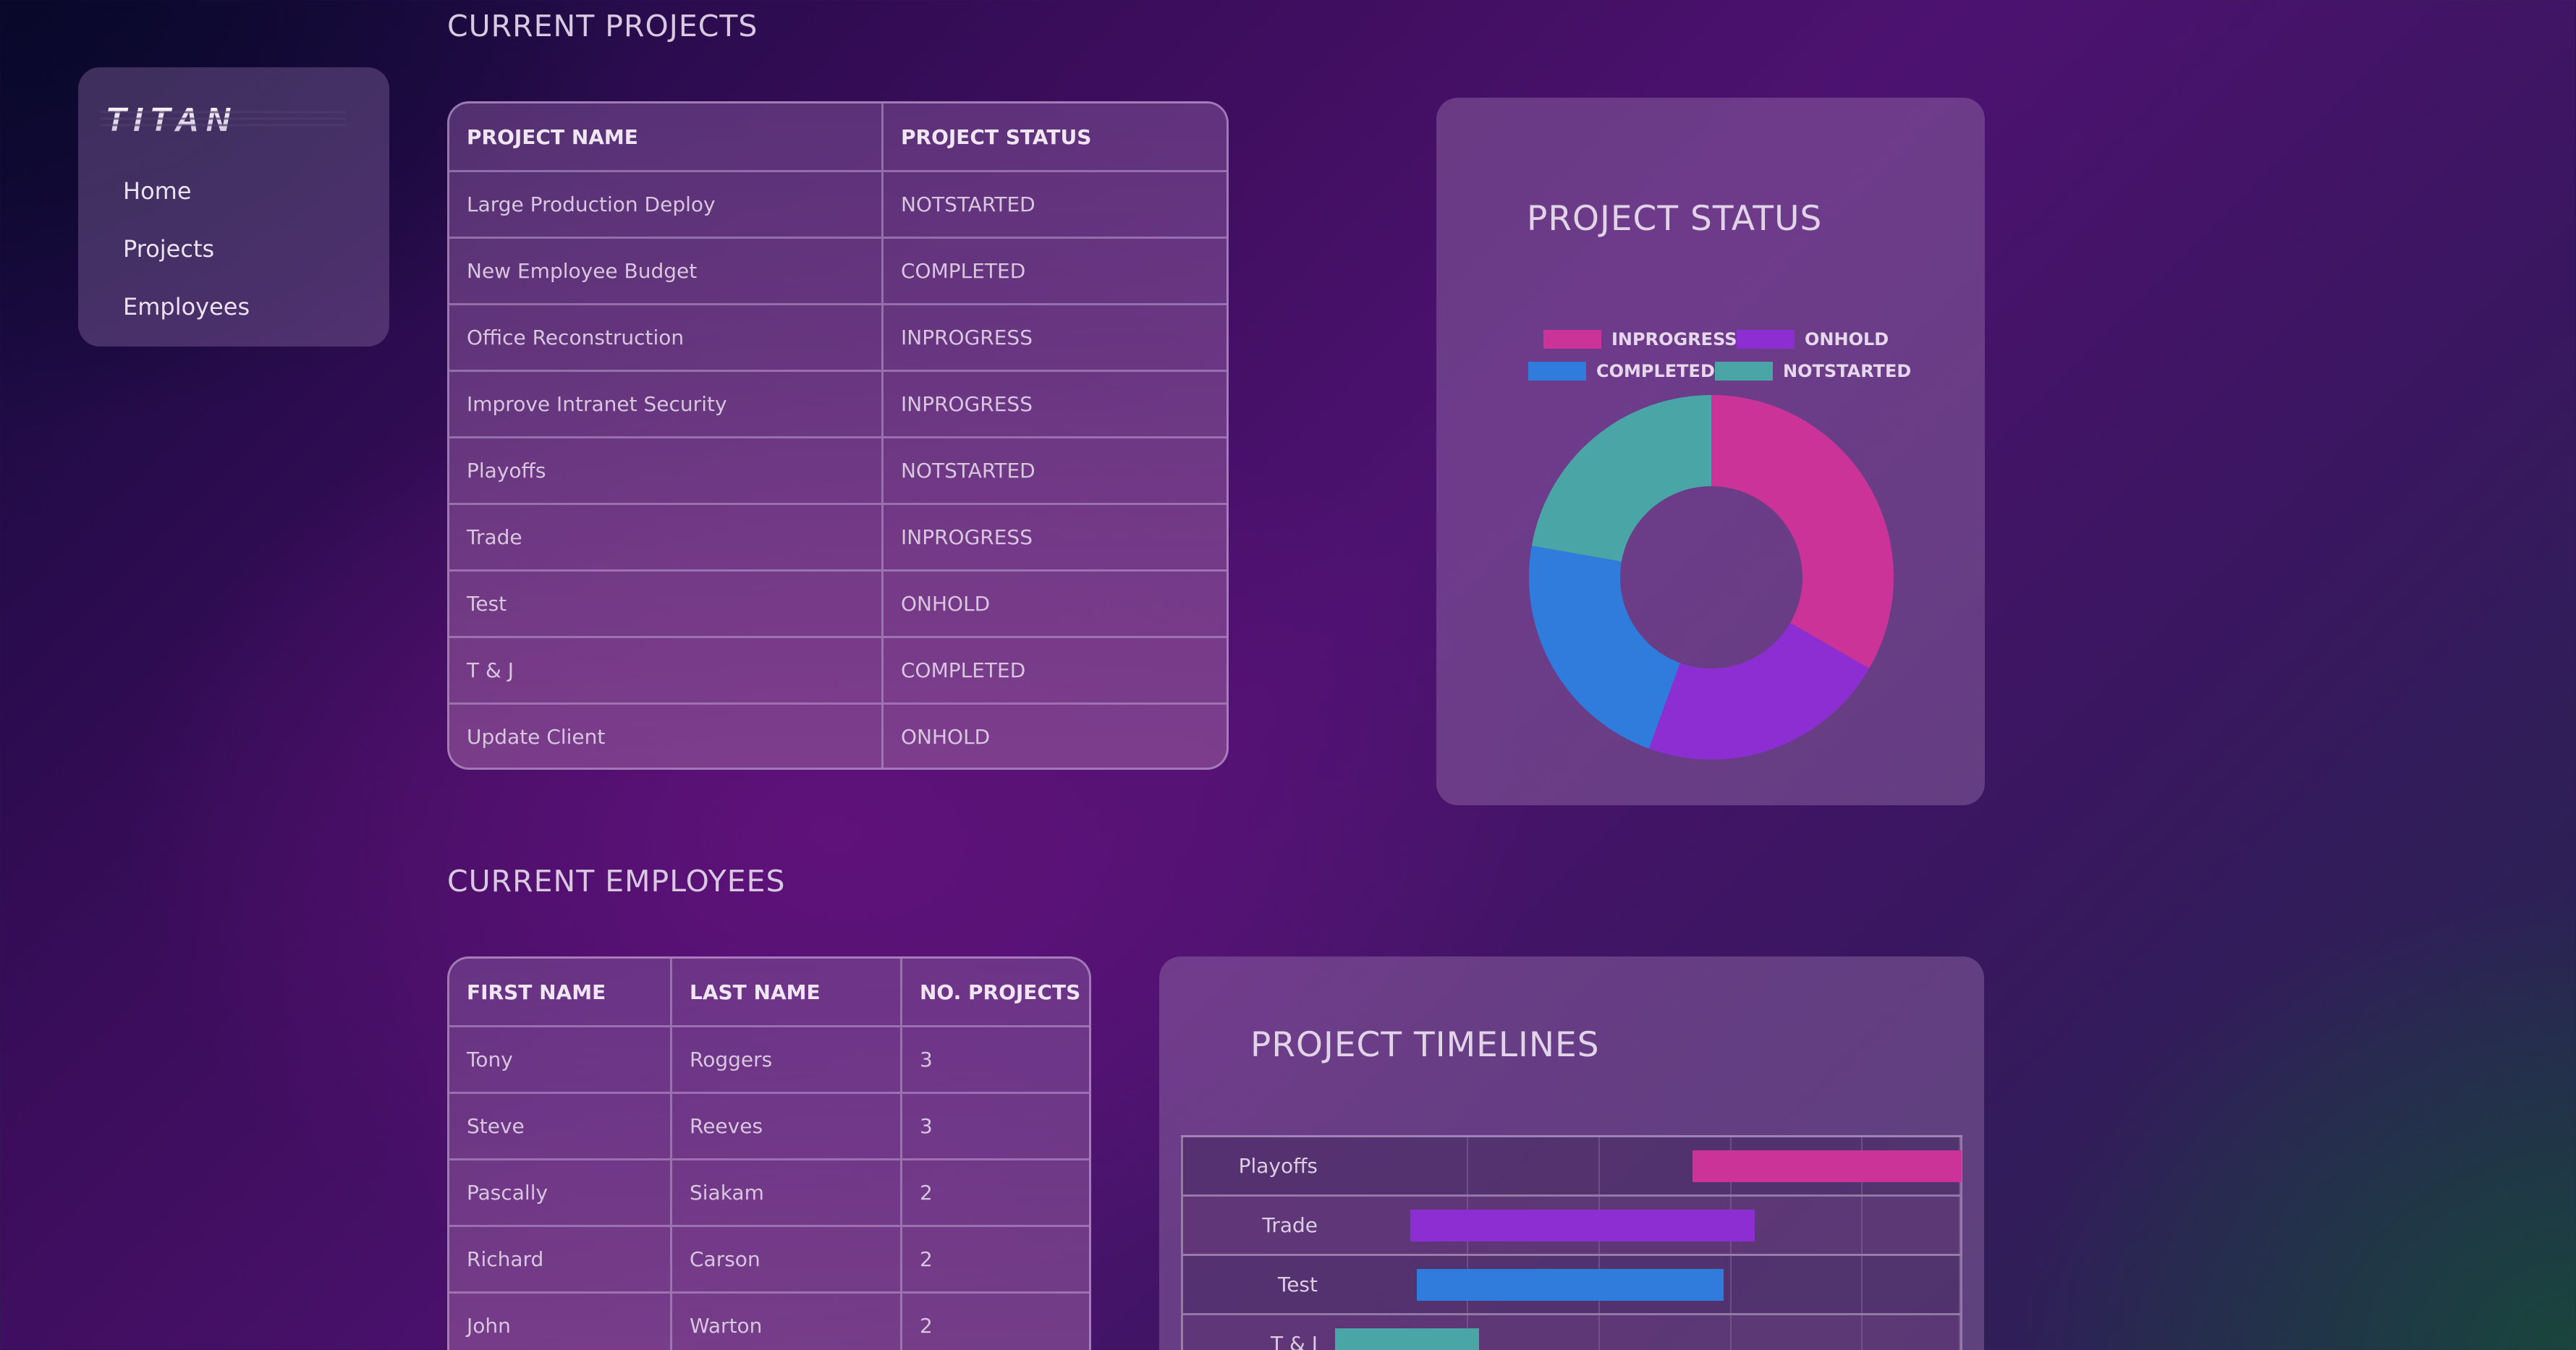 The height and width of the screenshot is (1350, 2576). What do you see at coordinates (582, 271) in the screenshot?
I see `table-cell: New Employee Budget` at bounding box center [582, 271].